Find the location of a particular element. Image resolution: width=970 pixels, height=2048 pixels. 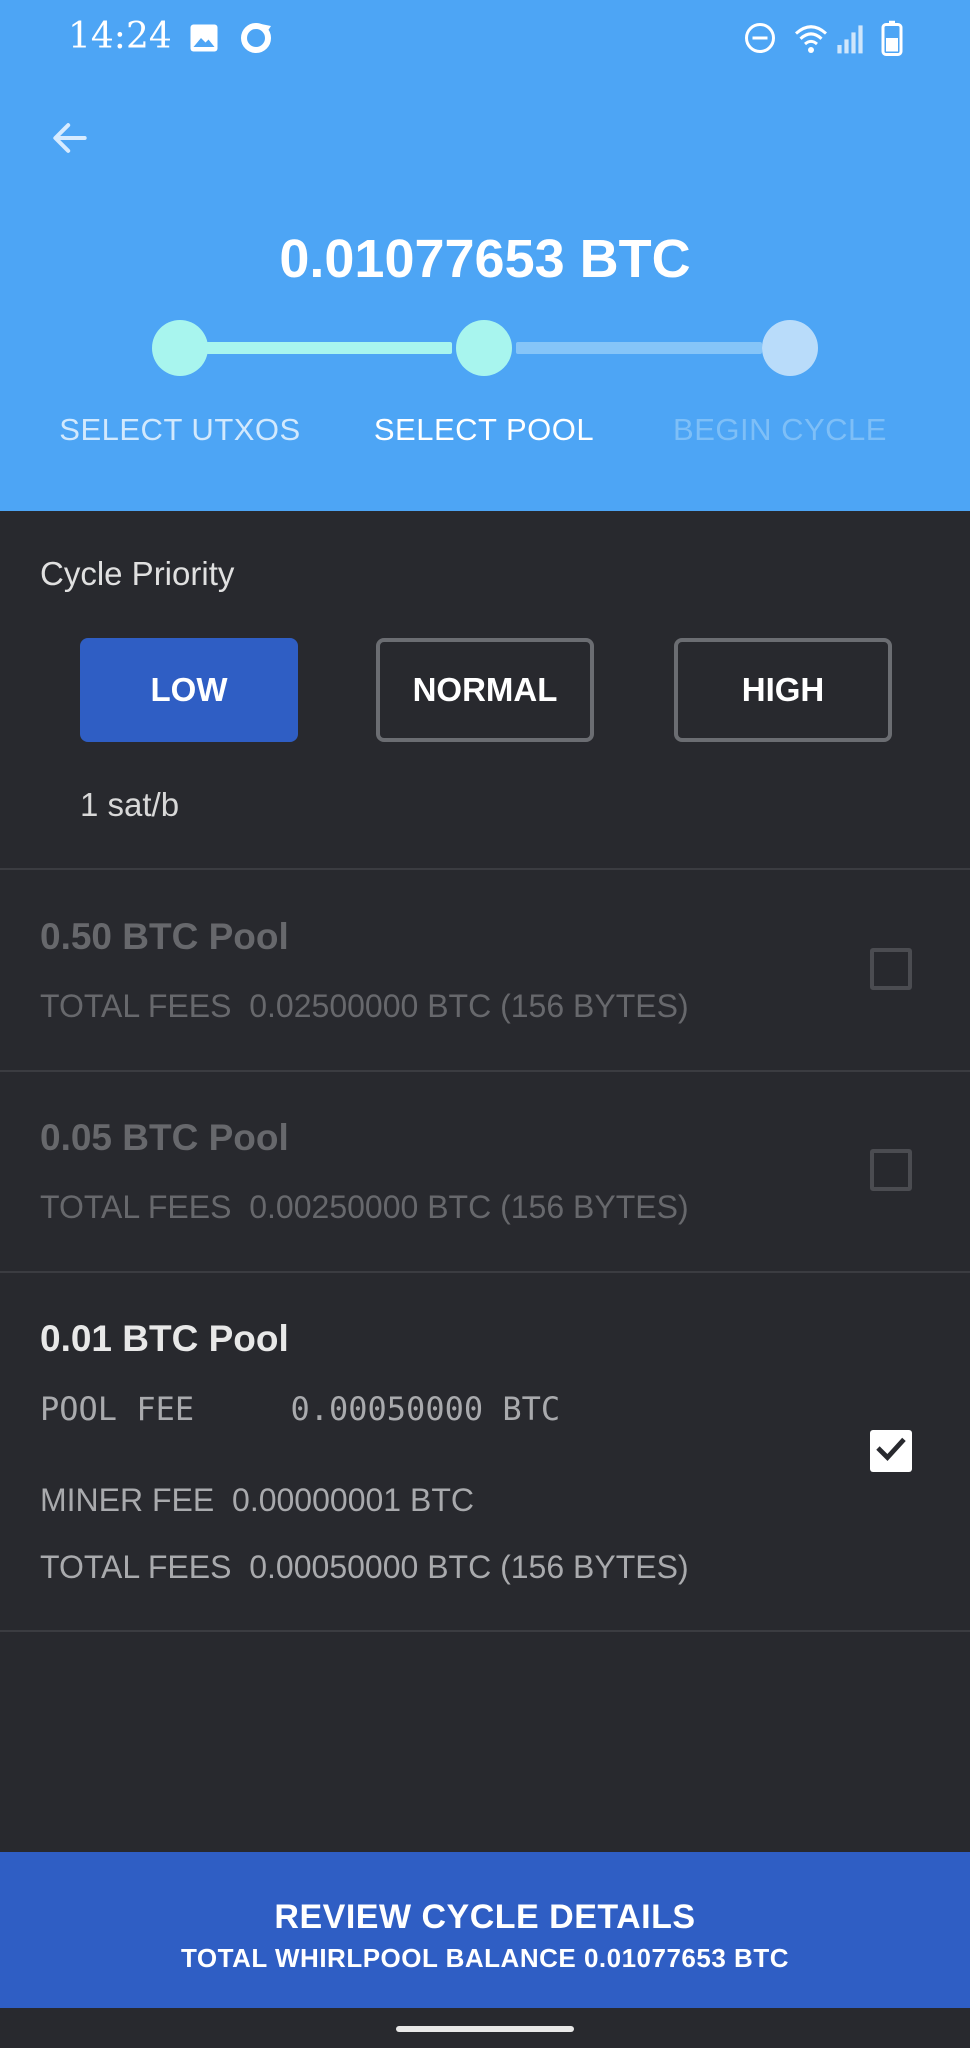

pool-title: 0.05 BTC Pool is located at coordinates (164, 1137).